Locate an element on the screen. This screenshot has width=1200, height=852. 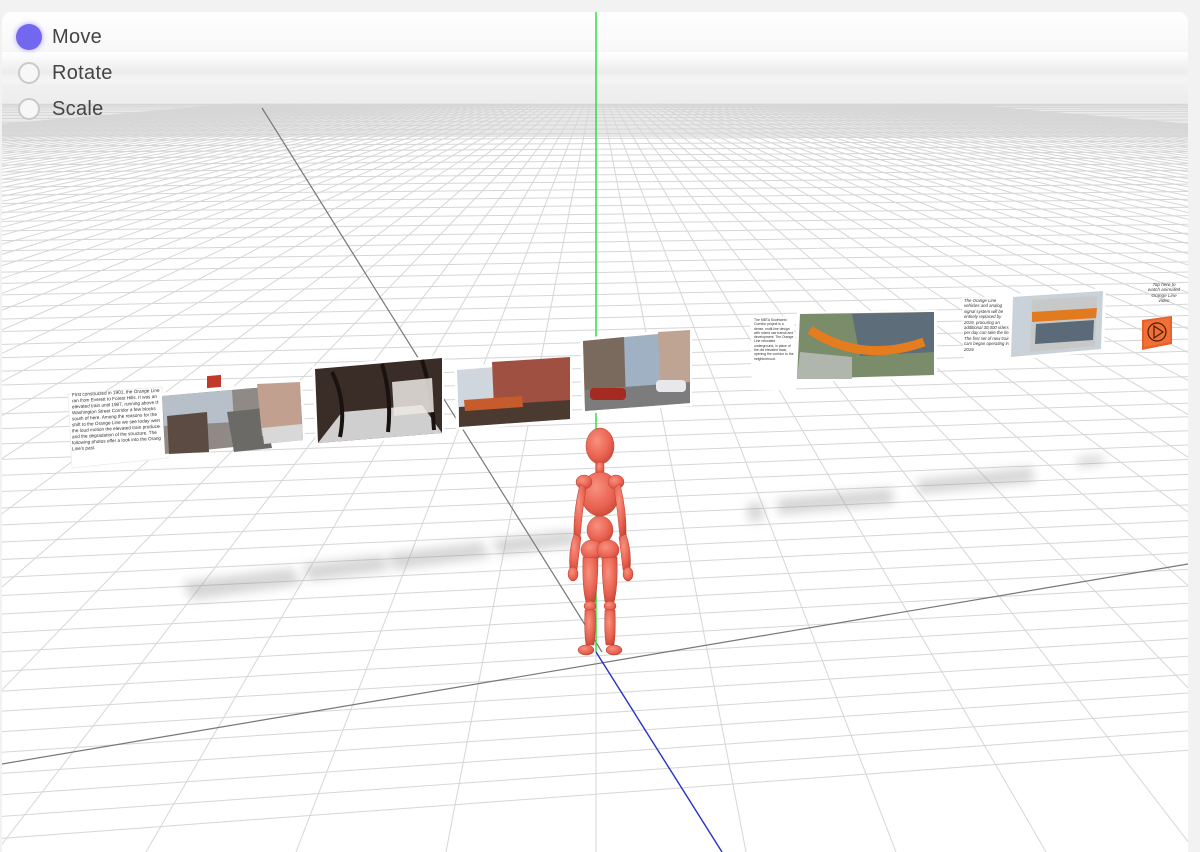
rotate-label: Rotate is located at coordinates (82, 72).